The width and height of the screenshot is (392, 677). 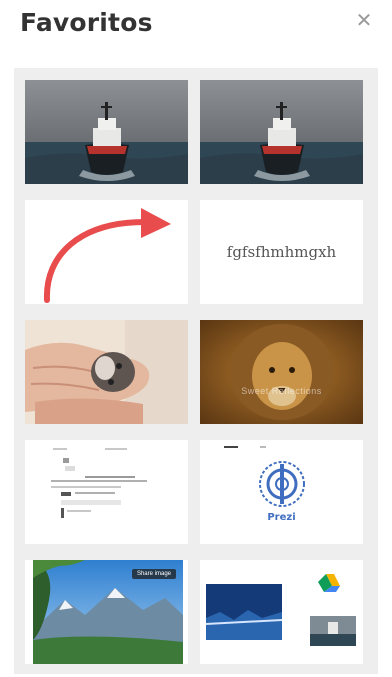 What do you see at coordinates (281, 517) in the screenshot?
I see `prezi-label: Prezi` at bounding box center [281, 517].